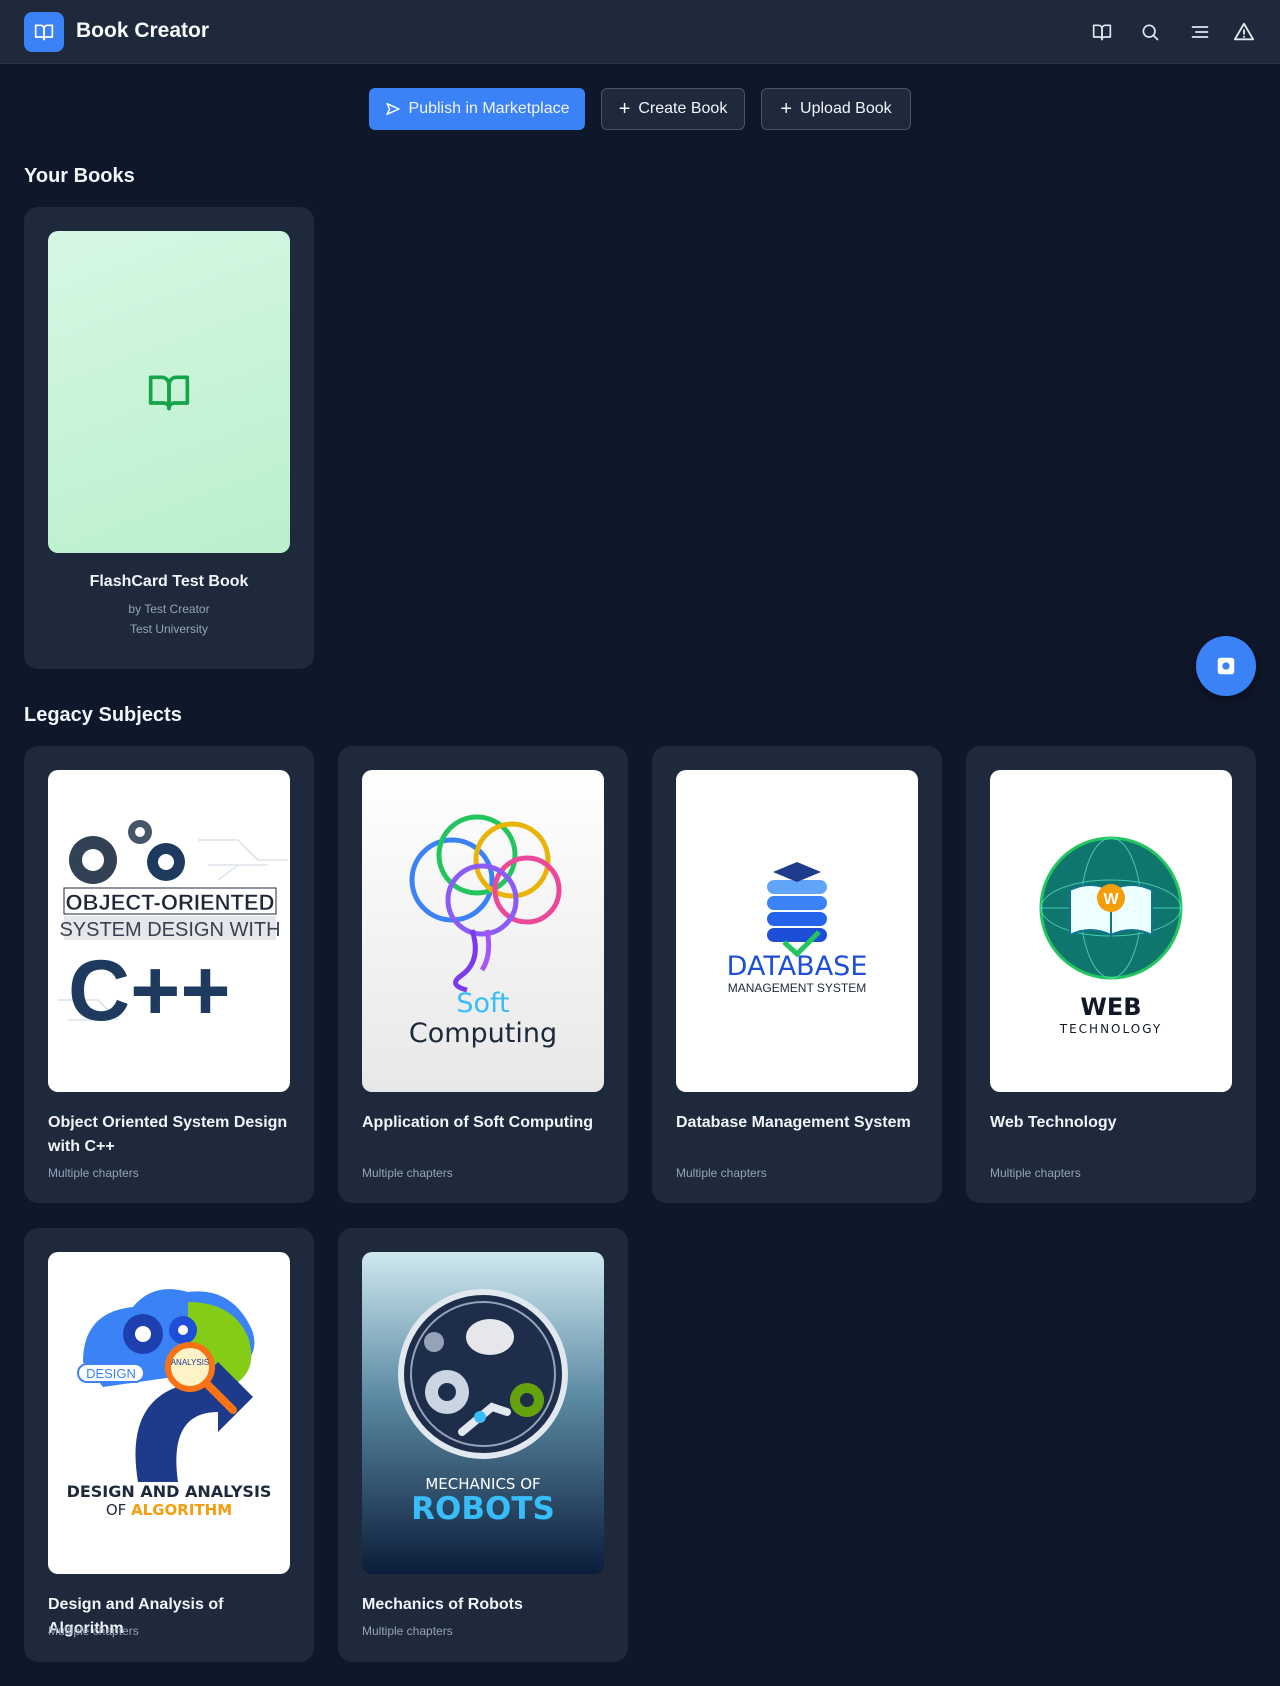  What do you see at coordinates (797, 931) in the screenshot?
I see `subject-cover: DATABASE MANAGEMENT SYSTEM` at bounding box center [797, 931].